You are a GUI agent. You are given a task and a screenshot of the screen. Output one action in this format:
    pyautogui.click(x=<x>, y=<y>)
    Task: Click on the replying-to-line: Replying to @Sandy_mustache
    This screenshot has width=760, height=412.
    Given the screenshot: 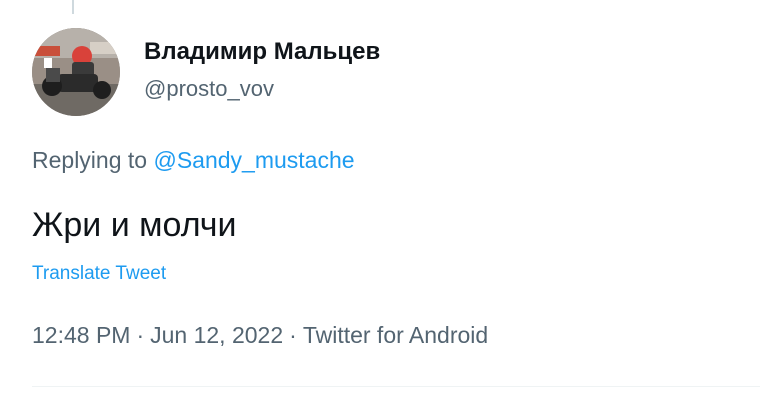 What is the action you would take?
    pyautogui.click(x=193, y=160)
    